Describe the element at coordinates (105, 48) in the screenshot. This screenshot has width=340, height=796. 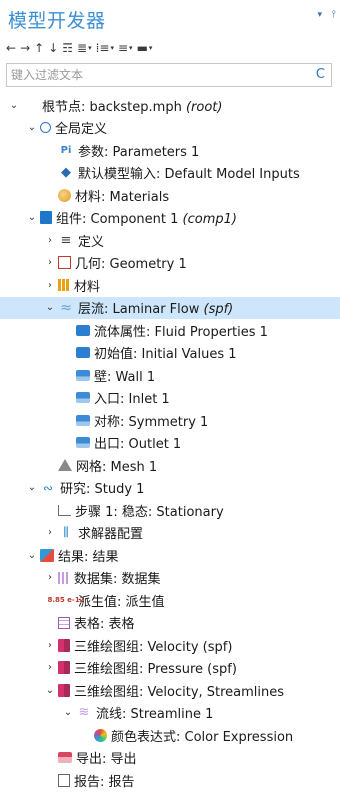
I see `expand-menu-button: ⁞≡ ▾` at that location.